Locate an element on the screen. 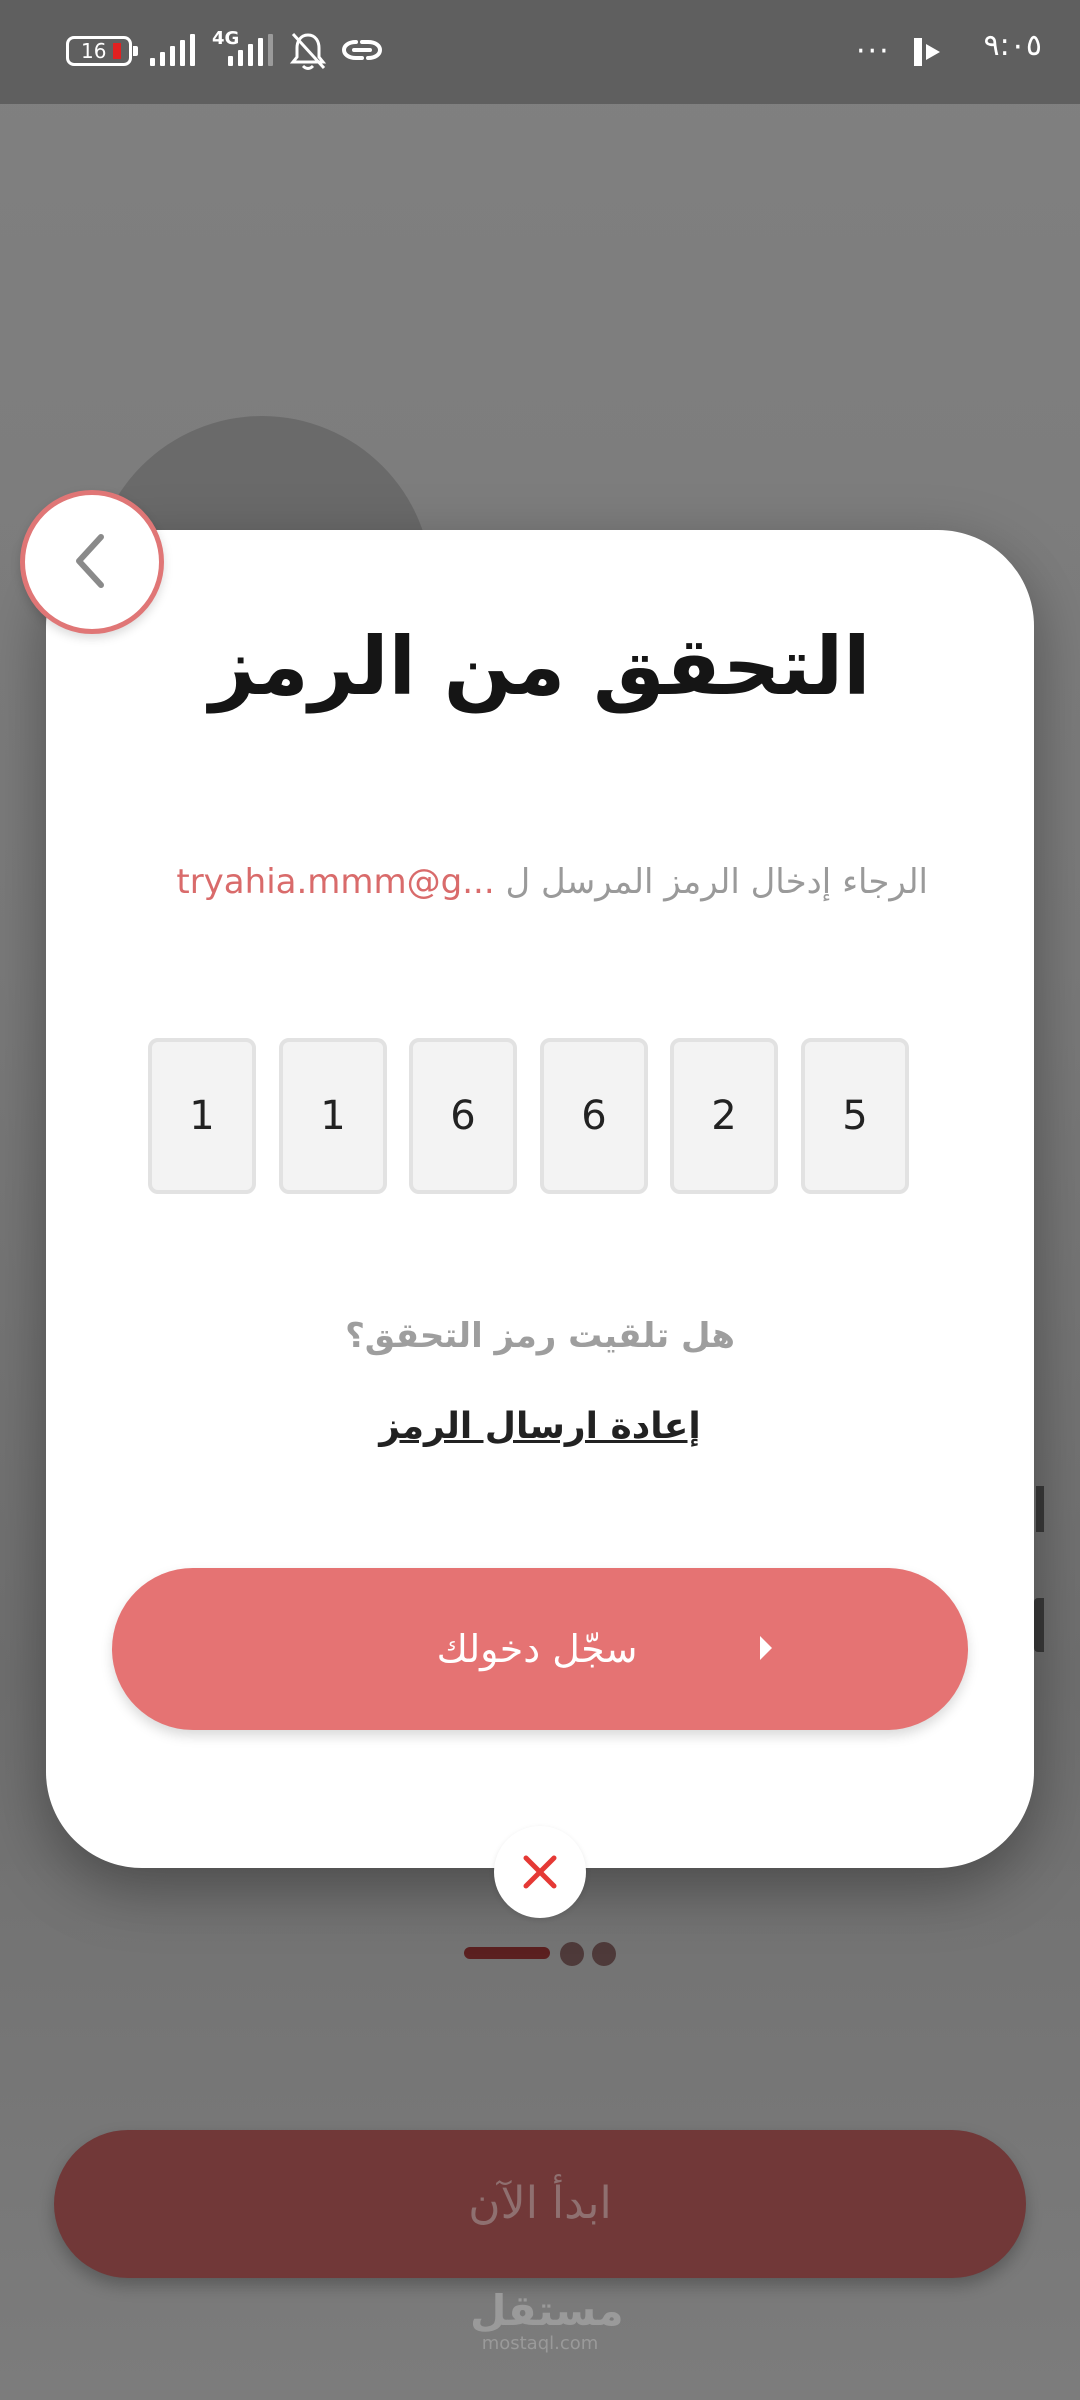 This screenshot has height=2400, width=1080. back-chevron-icon is located at coordinates (90, 561).